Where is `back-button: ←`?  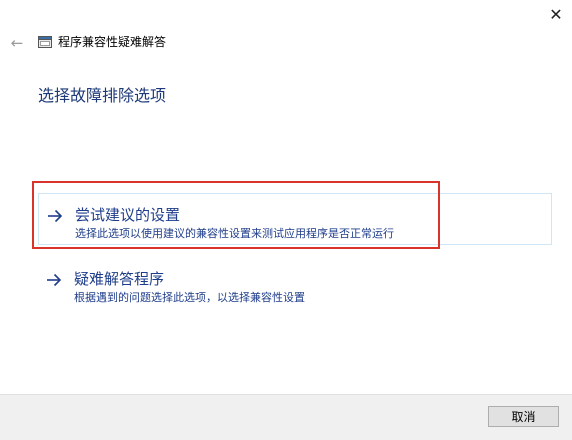
back-button: ← is located at coordinates (17, 43).